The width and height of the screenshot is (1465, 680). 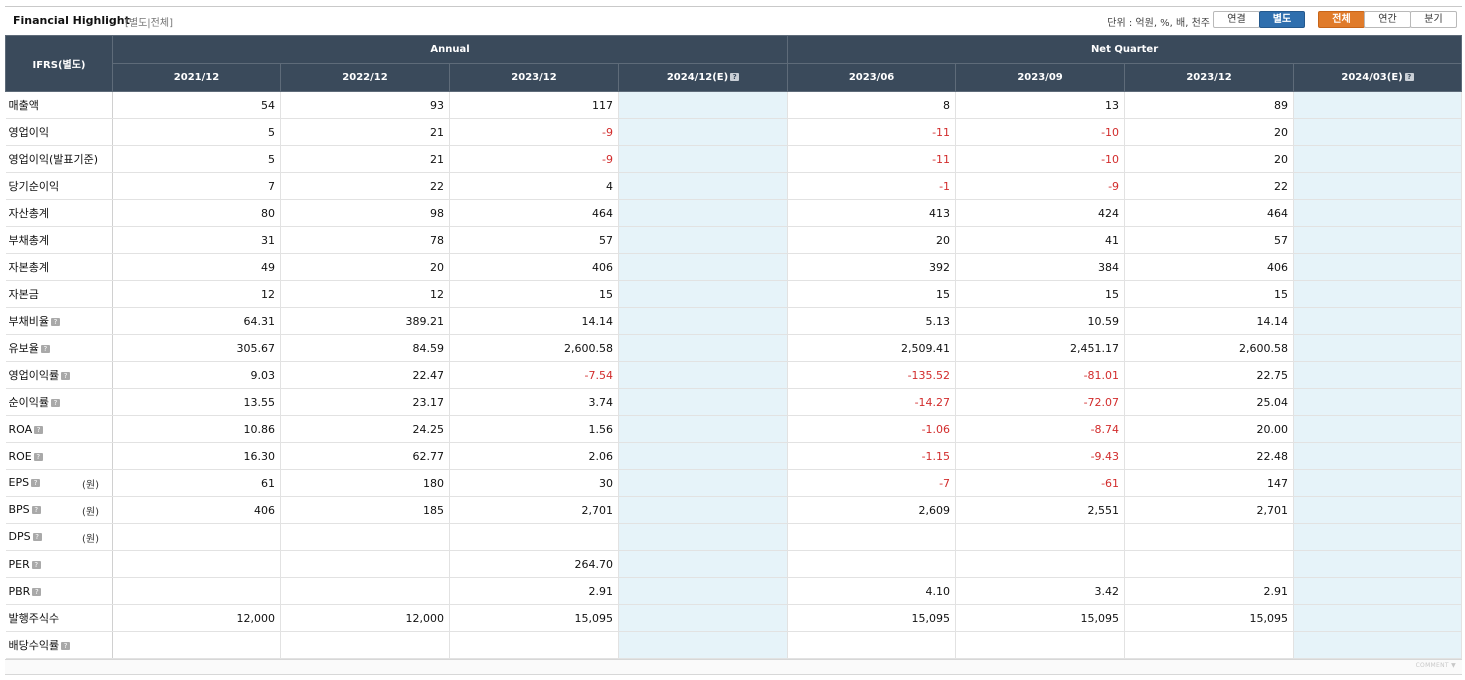 I want to click on period-label: 2022/12, so click(x=365, y=77).